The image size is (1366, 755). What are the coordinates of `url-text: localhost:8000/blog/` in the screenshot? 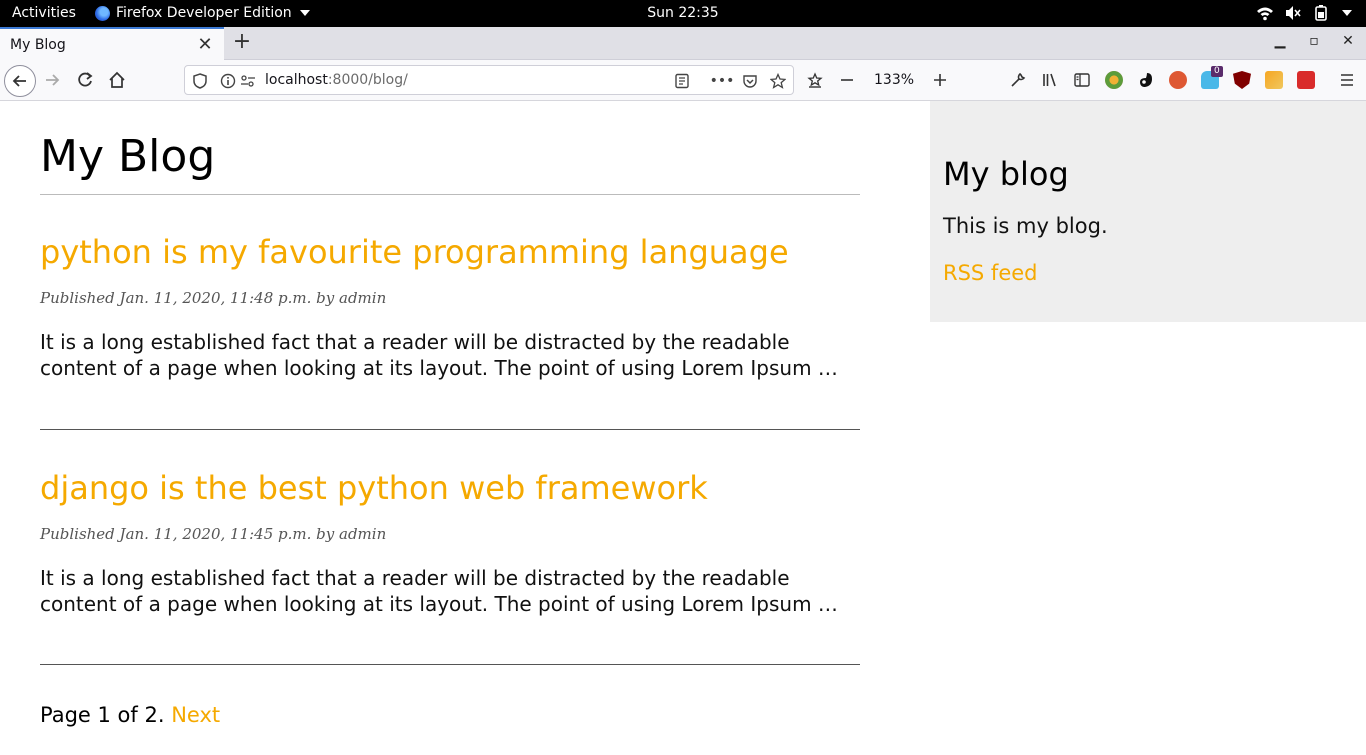 It's located at (336, 80).